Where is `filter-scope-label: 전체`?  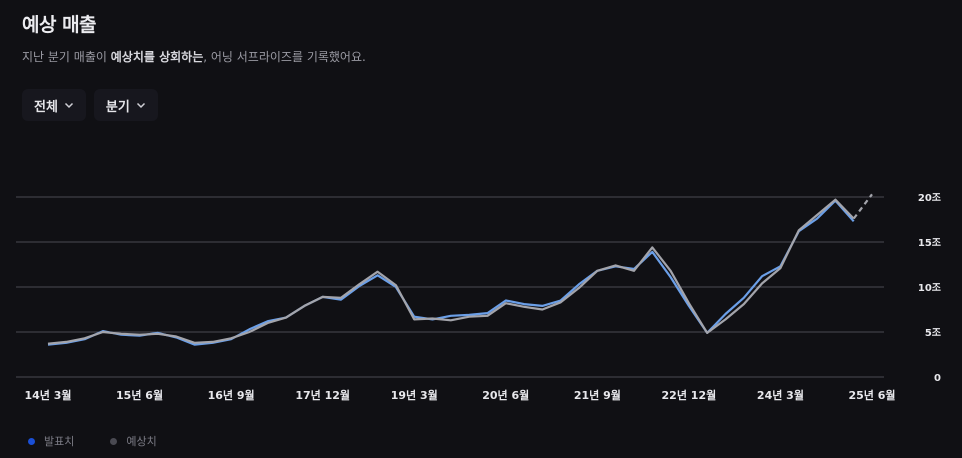
filter-scope-label: 전체 is located at coordinates (46, 107).